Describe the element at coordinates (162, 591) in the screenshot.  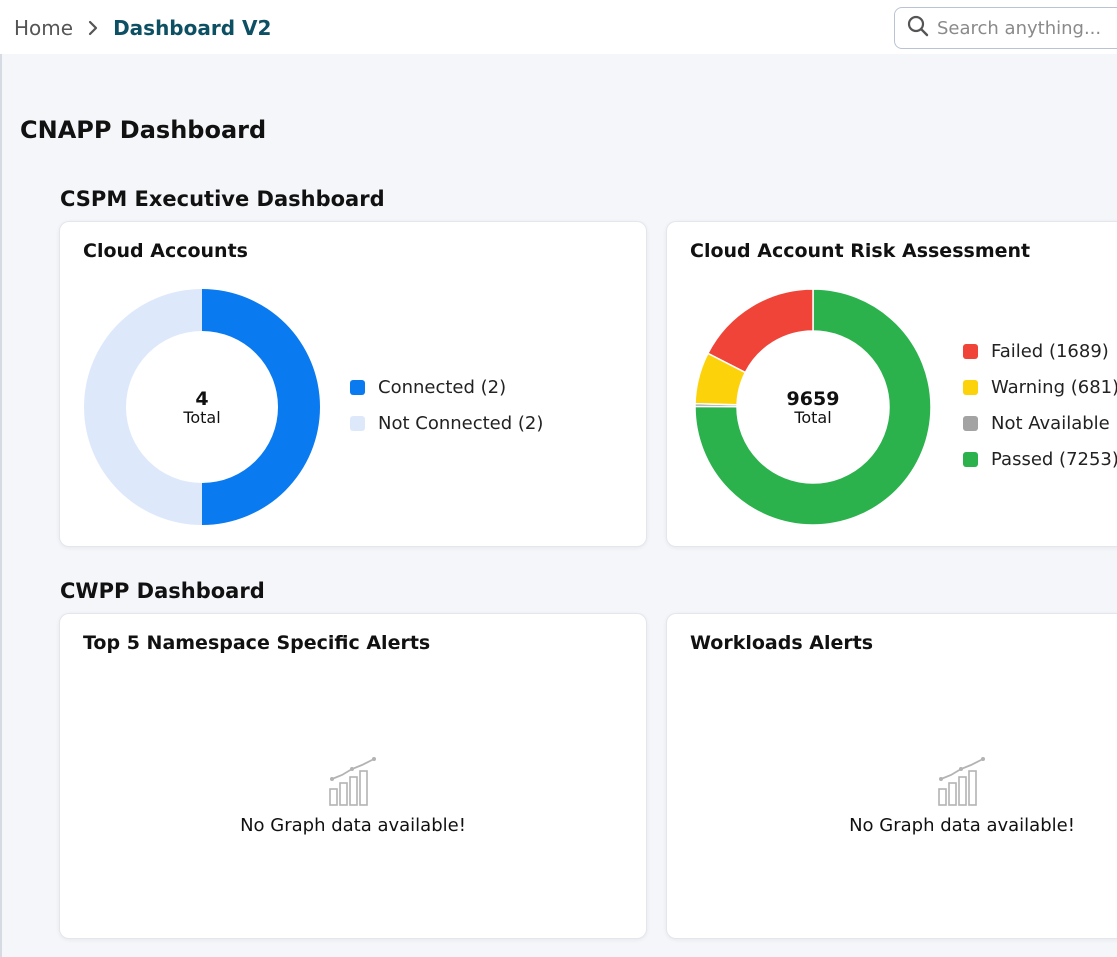
I see `cwpp-section-title: CWPP Dashboard` at that location.